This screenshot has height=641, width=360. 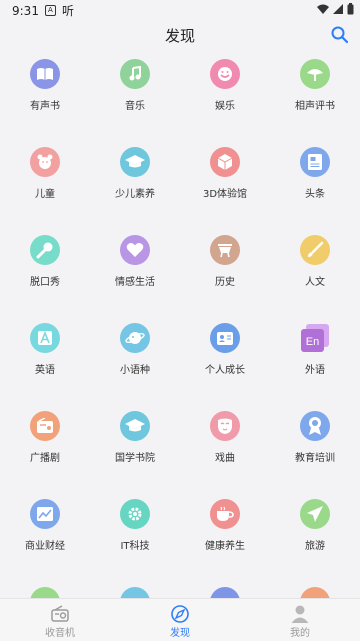 I want to click on category-item: IT科技, so click(x=135, y=529).